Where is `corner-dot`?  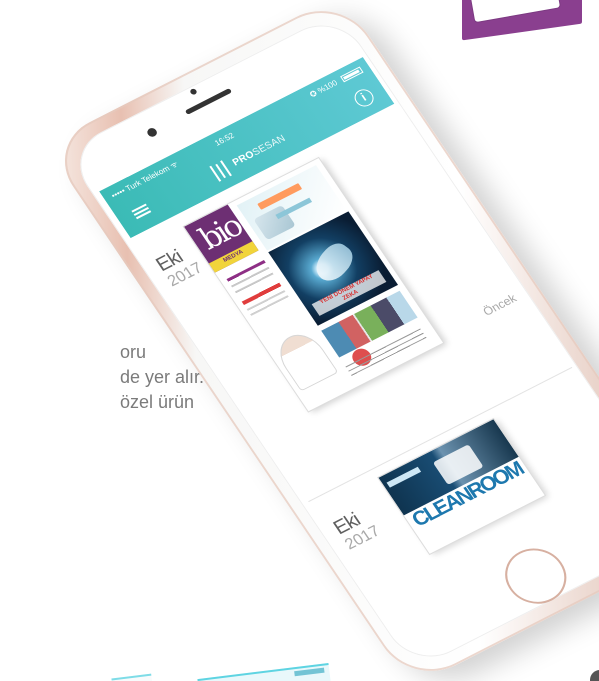 corner-dot is located at coordinates (594, 675).